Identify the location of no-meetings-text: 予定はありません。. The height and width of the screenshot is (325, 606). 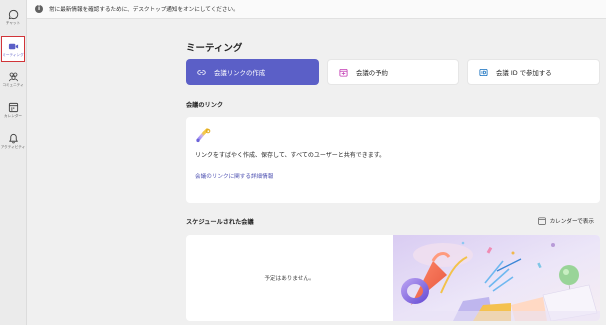
(289, 279).